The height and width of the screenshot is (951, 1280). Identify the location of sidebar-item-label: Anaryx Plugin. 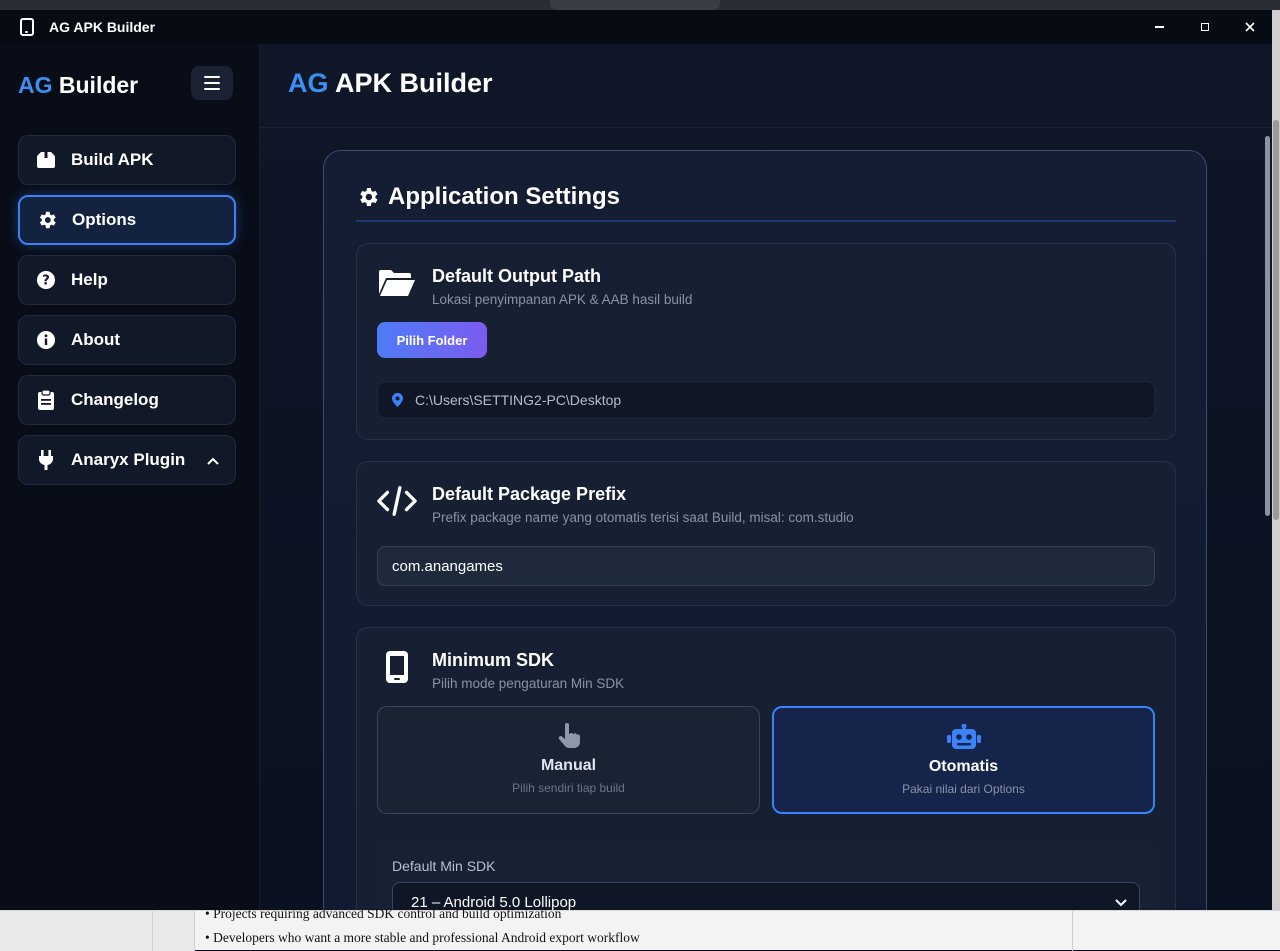
(128, 459).